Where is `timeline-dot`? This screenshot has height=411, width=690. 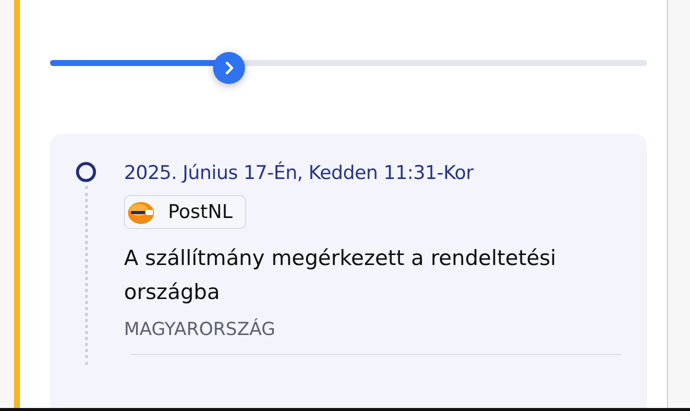 timeline-dot is located at coordinates (86, 172).